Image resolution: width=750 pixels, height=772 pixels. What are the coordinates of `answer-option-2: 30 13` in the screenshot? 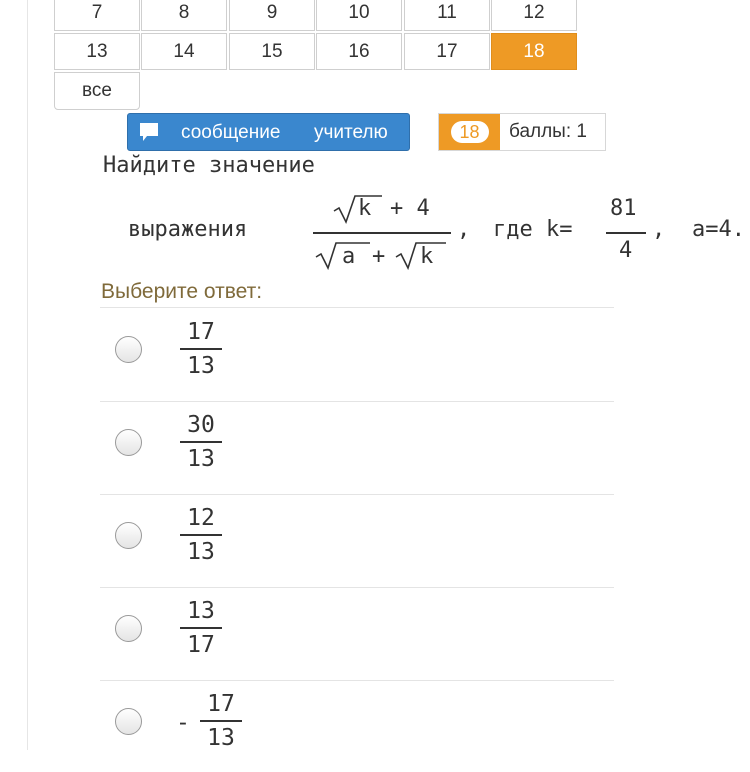 It's located at (357, 447).